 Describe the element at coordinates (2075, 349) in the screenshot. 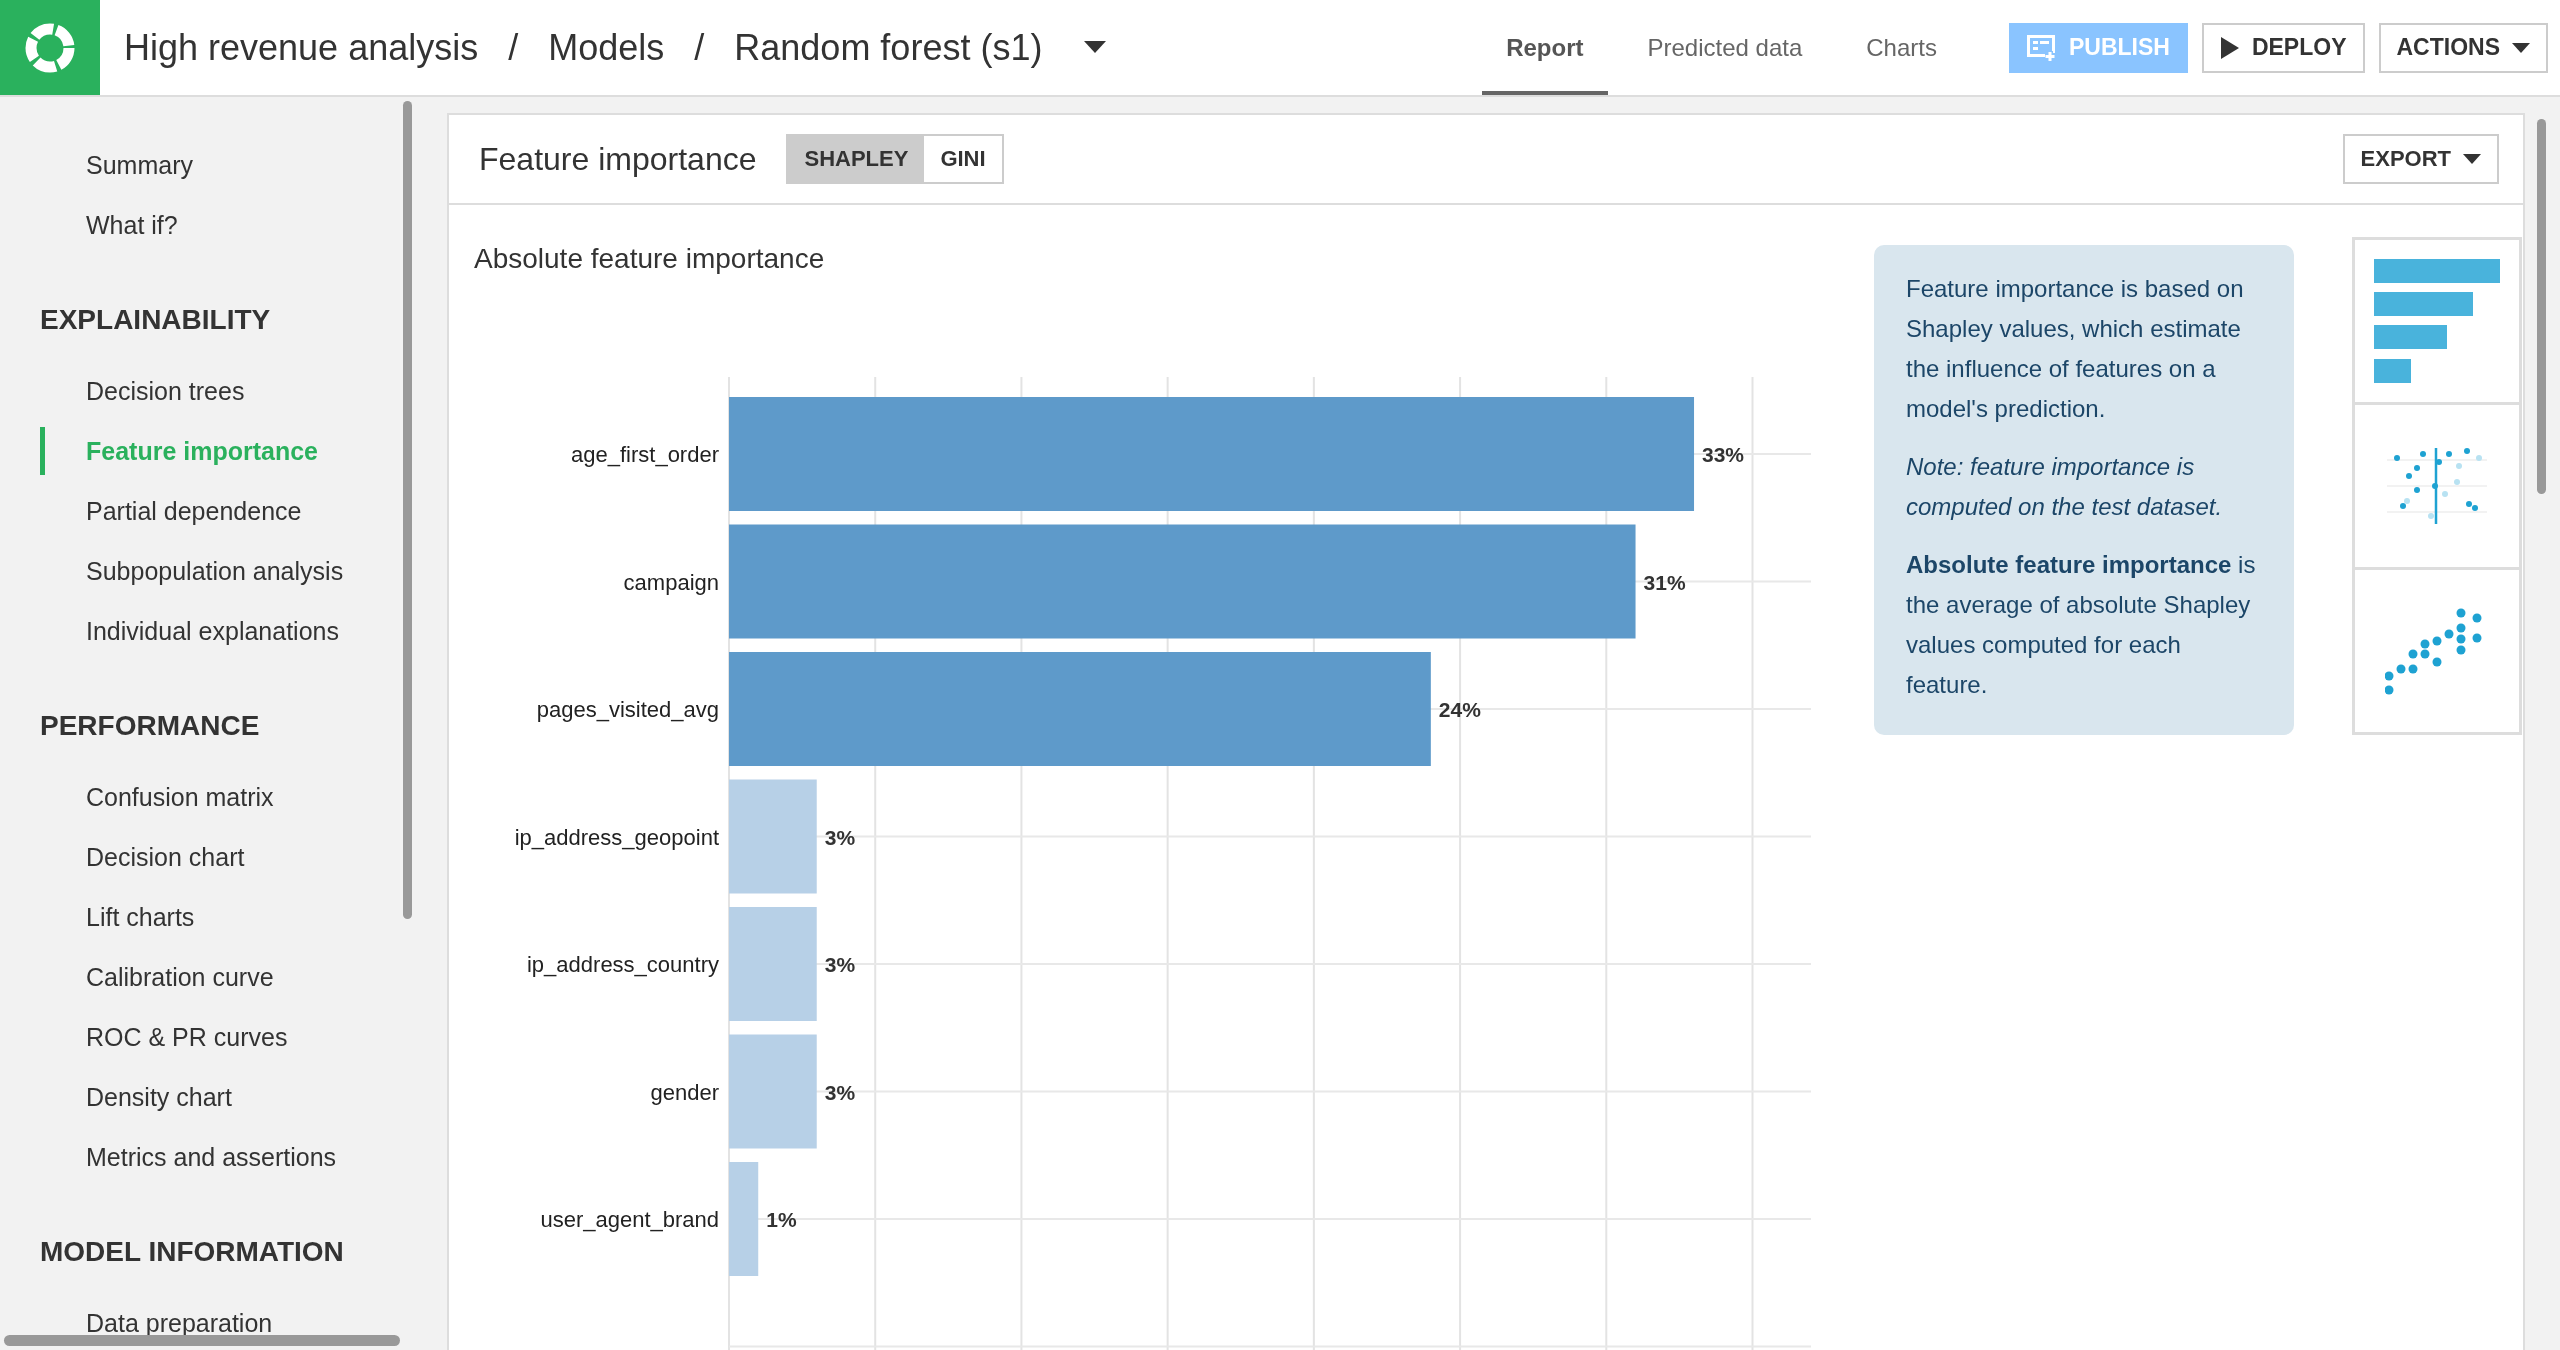

I see `info-text: Feature importance is based on Shapley values, which estimate the influence of features on a model's prediction.` at that location.